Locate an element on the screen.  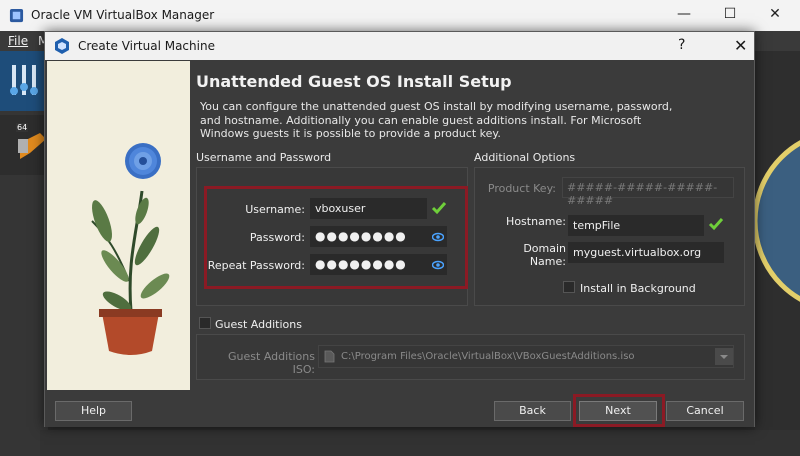
password-label: Password: is located at coordinates (277, 237).